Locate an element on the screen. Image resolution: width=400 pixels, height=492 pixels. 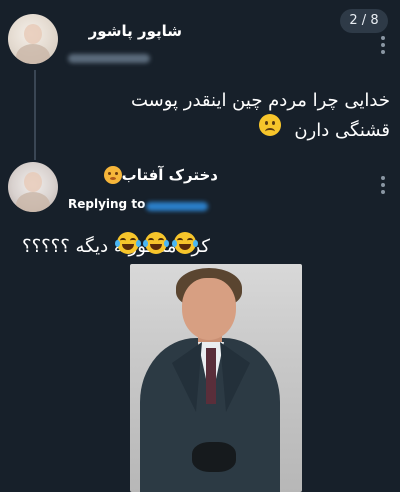
replying-to-label: Replying to is located at coordinates (107, 204).